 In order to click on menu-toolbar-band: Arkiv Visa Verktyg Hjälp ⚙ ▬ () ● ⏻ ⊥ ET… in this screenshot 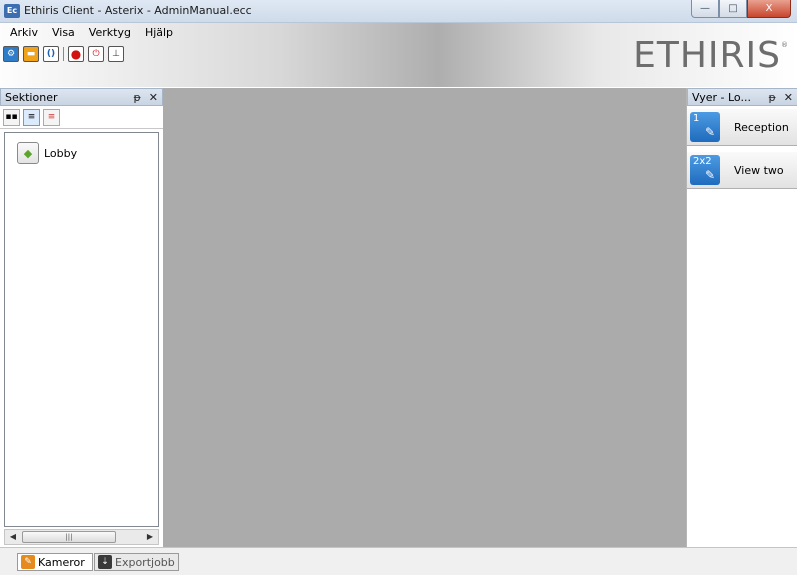, I will do `click(398, 55)`.